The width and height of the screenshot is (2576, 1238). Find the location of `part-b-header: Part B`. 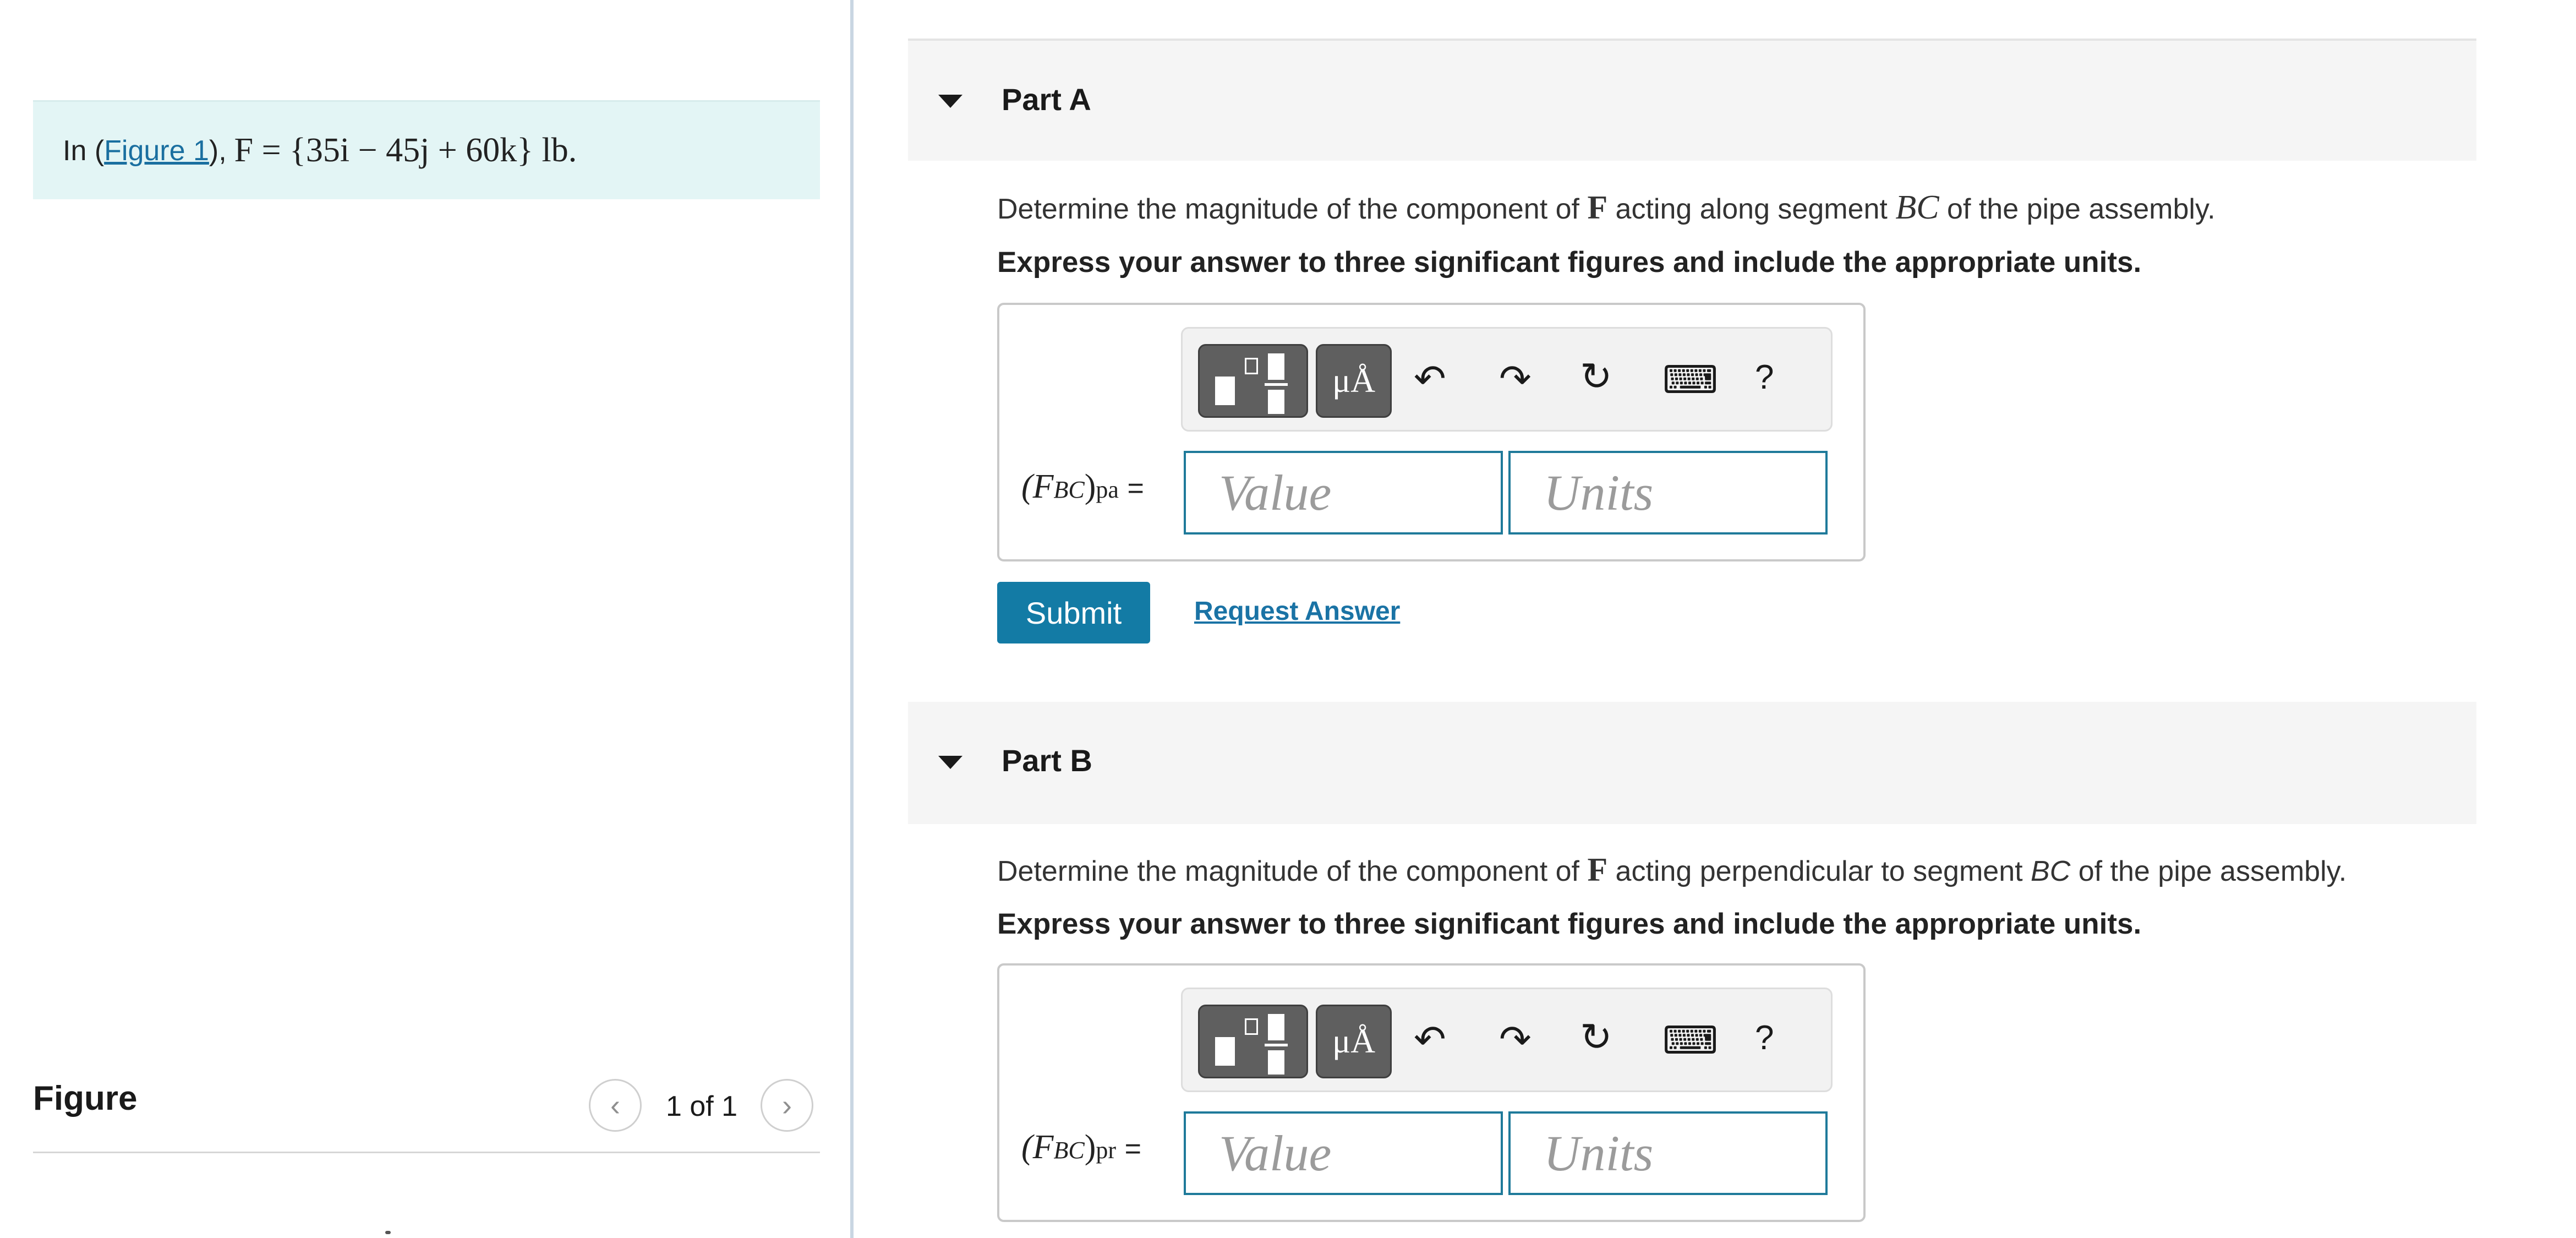

part-b-header: Part B is located at coordinates (1692, 763).